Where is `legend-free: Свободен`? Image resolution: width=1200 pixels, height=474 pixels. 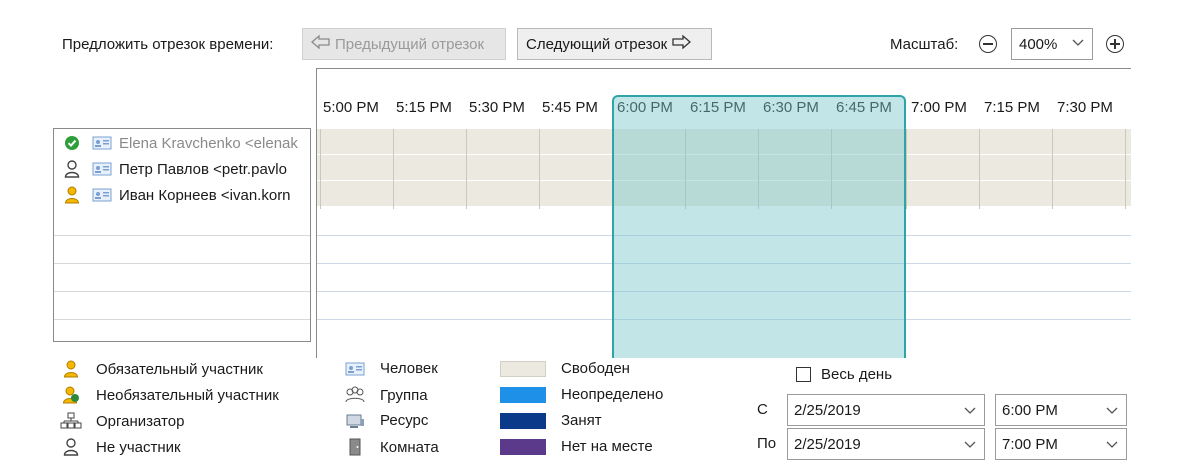
legend-free: Свободен is located at coordinates (565, 368).